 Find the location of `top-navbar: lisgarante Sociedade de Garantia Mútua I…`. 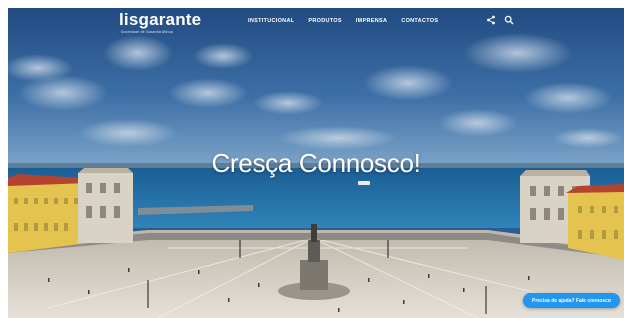

top-navbar: lisgarante Sociedade de Garantia Mútua I… is located at coordinates (316, 23).